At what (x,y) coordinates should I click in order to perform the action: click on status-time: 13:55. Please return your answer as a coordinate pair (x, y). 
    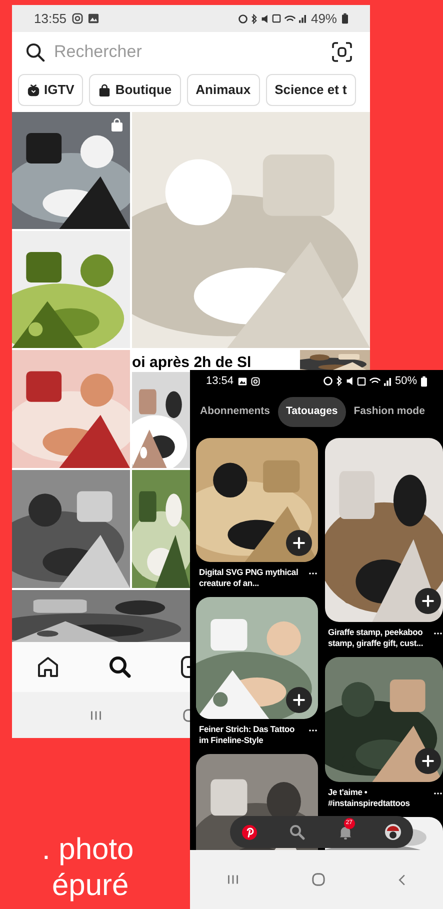
    Looking at the image, I should click on (50, 19).